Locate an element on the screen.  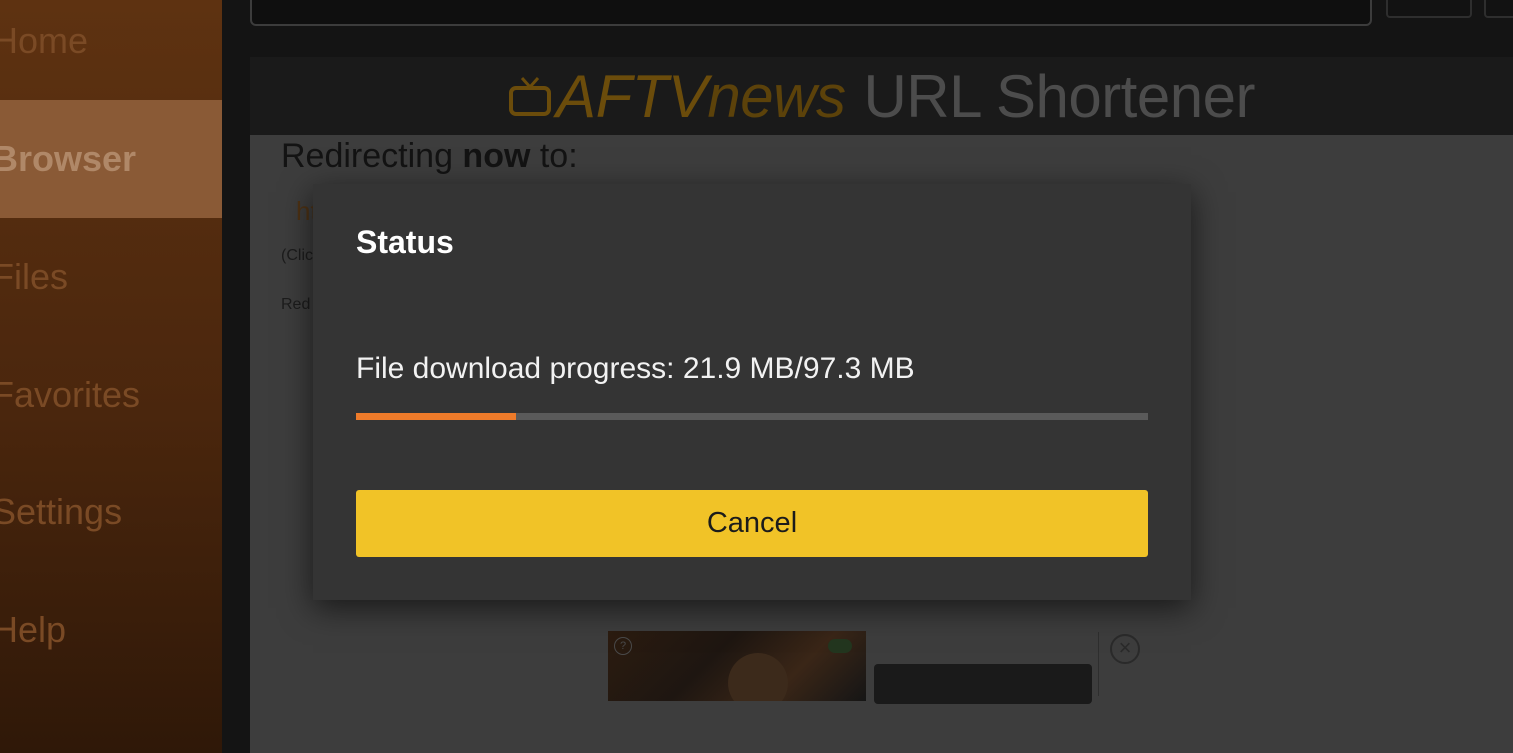
url-bar is located at coordinates (811, 13).